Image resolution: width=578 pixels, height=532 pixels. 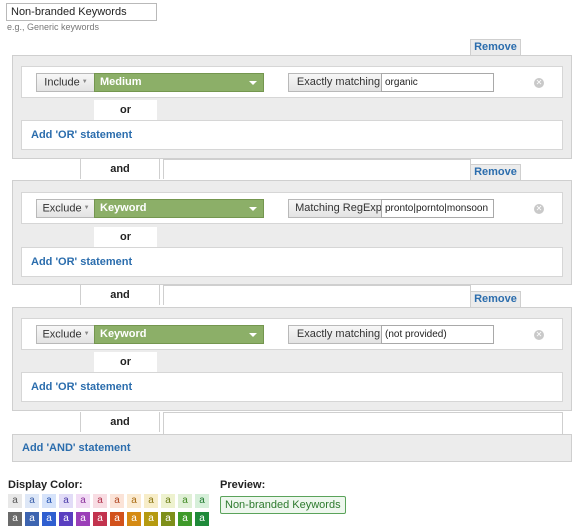 What do you see at coordinates (437, 82) in the screenshot?
I see `condition-value-input: organic` at bounding box center [437, 82].